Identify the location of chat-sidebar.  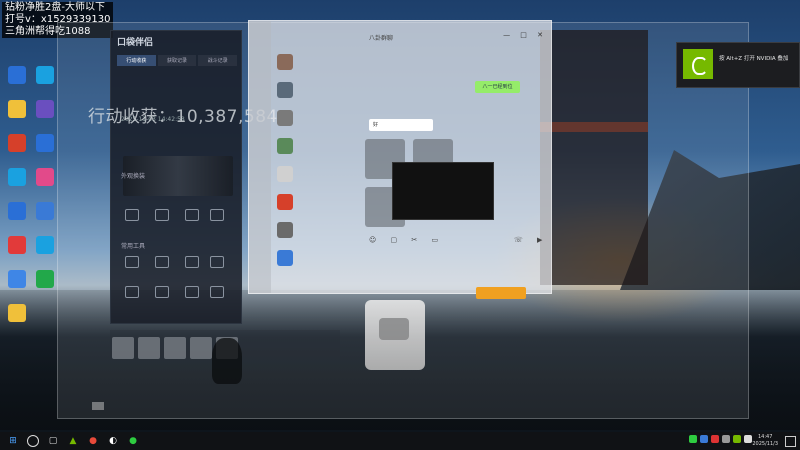
(260, 157).